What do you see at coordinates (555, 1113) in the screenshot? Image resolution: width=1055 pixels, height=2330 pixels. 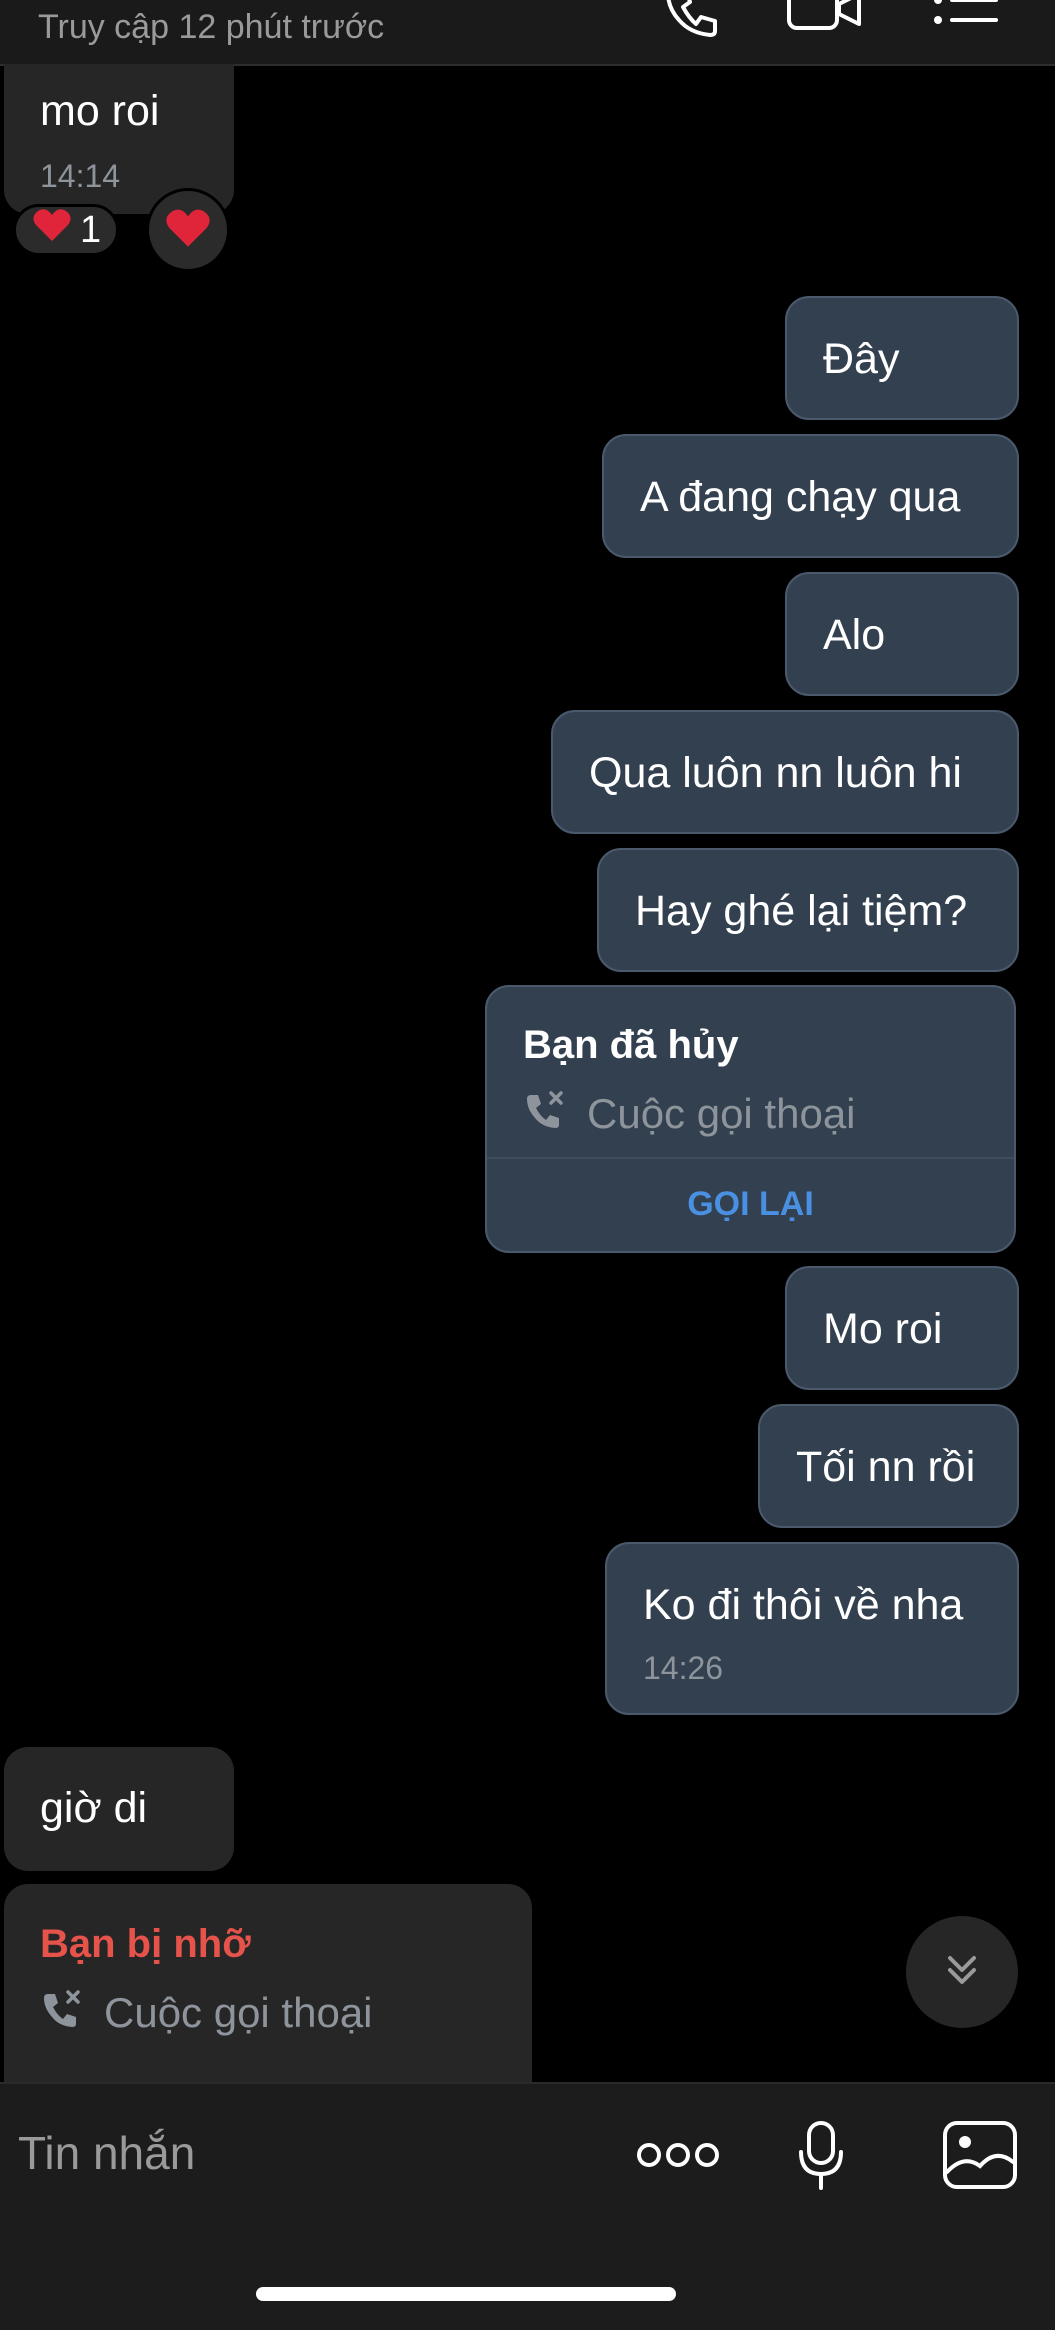 I see `phone-cancelled-icon` at bounding box center [555, 1113].